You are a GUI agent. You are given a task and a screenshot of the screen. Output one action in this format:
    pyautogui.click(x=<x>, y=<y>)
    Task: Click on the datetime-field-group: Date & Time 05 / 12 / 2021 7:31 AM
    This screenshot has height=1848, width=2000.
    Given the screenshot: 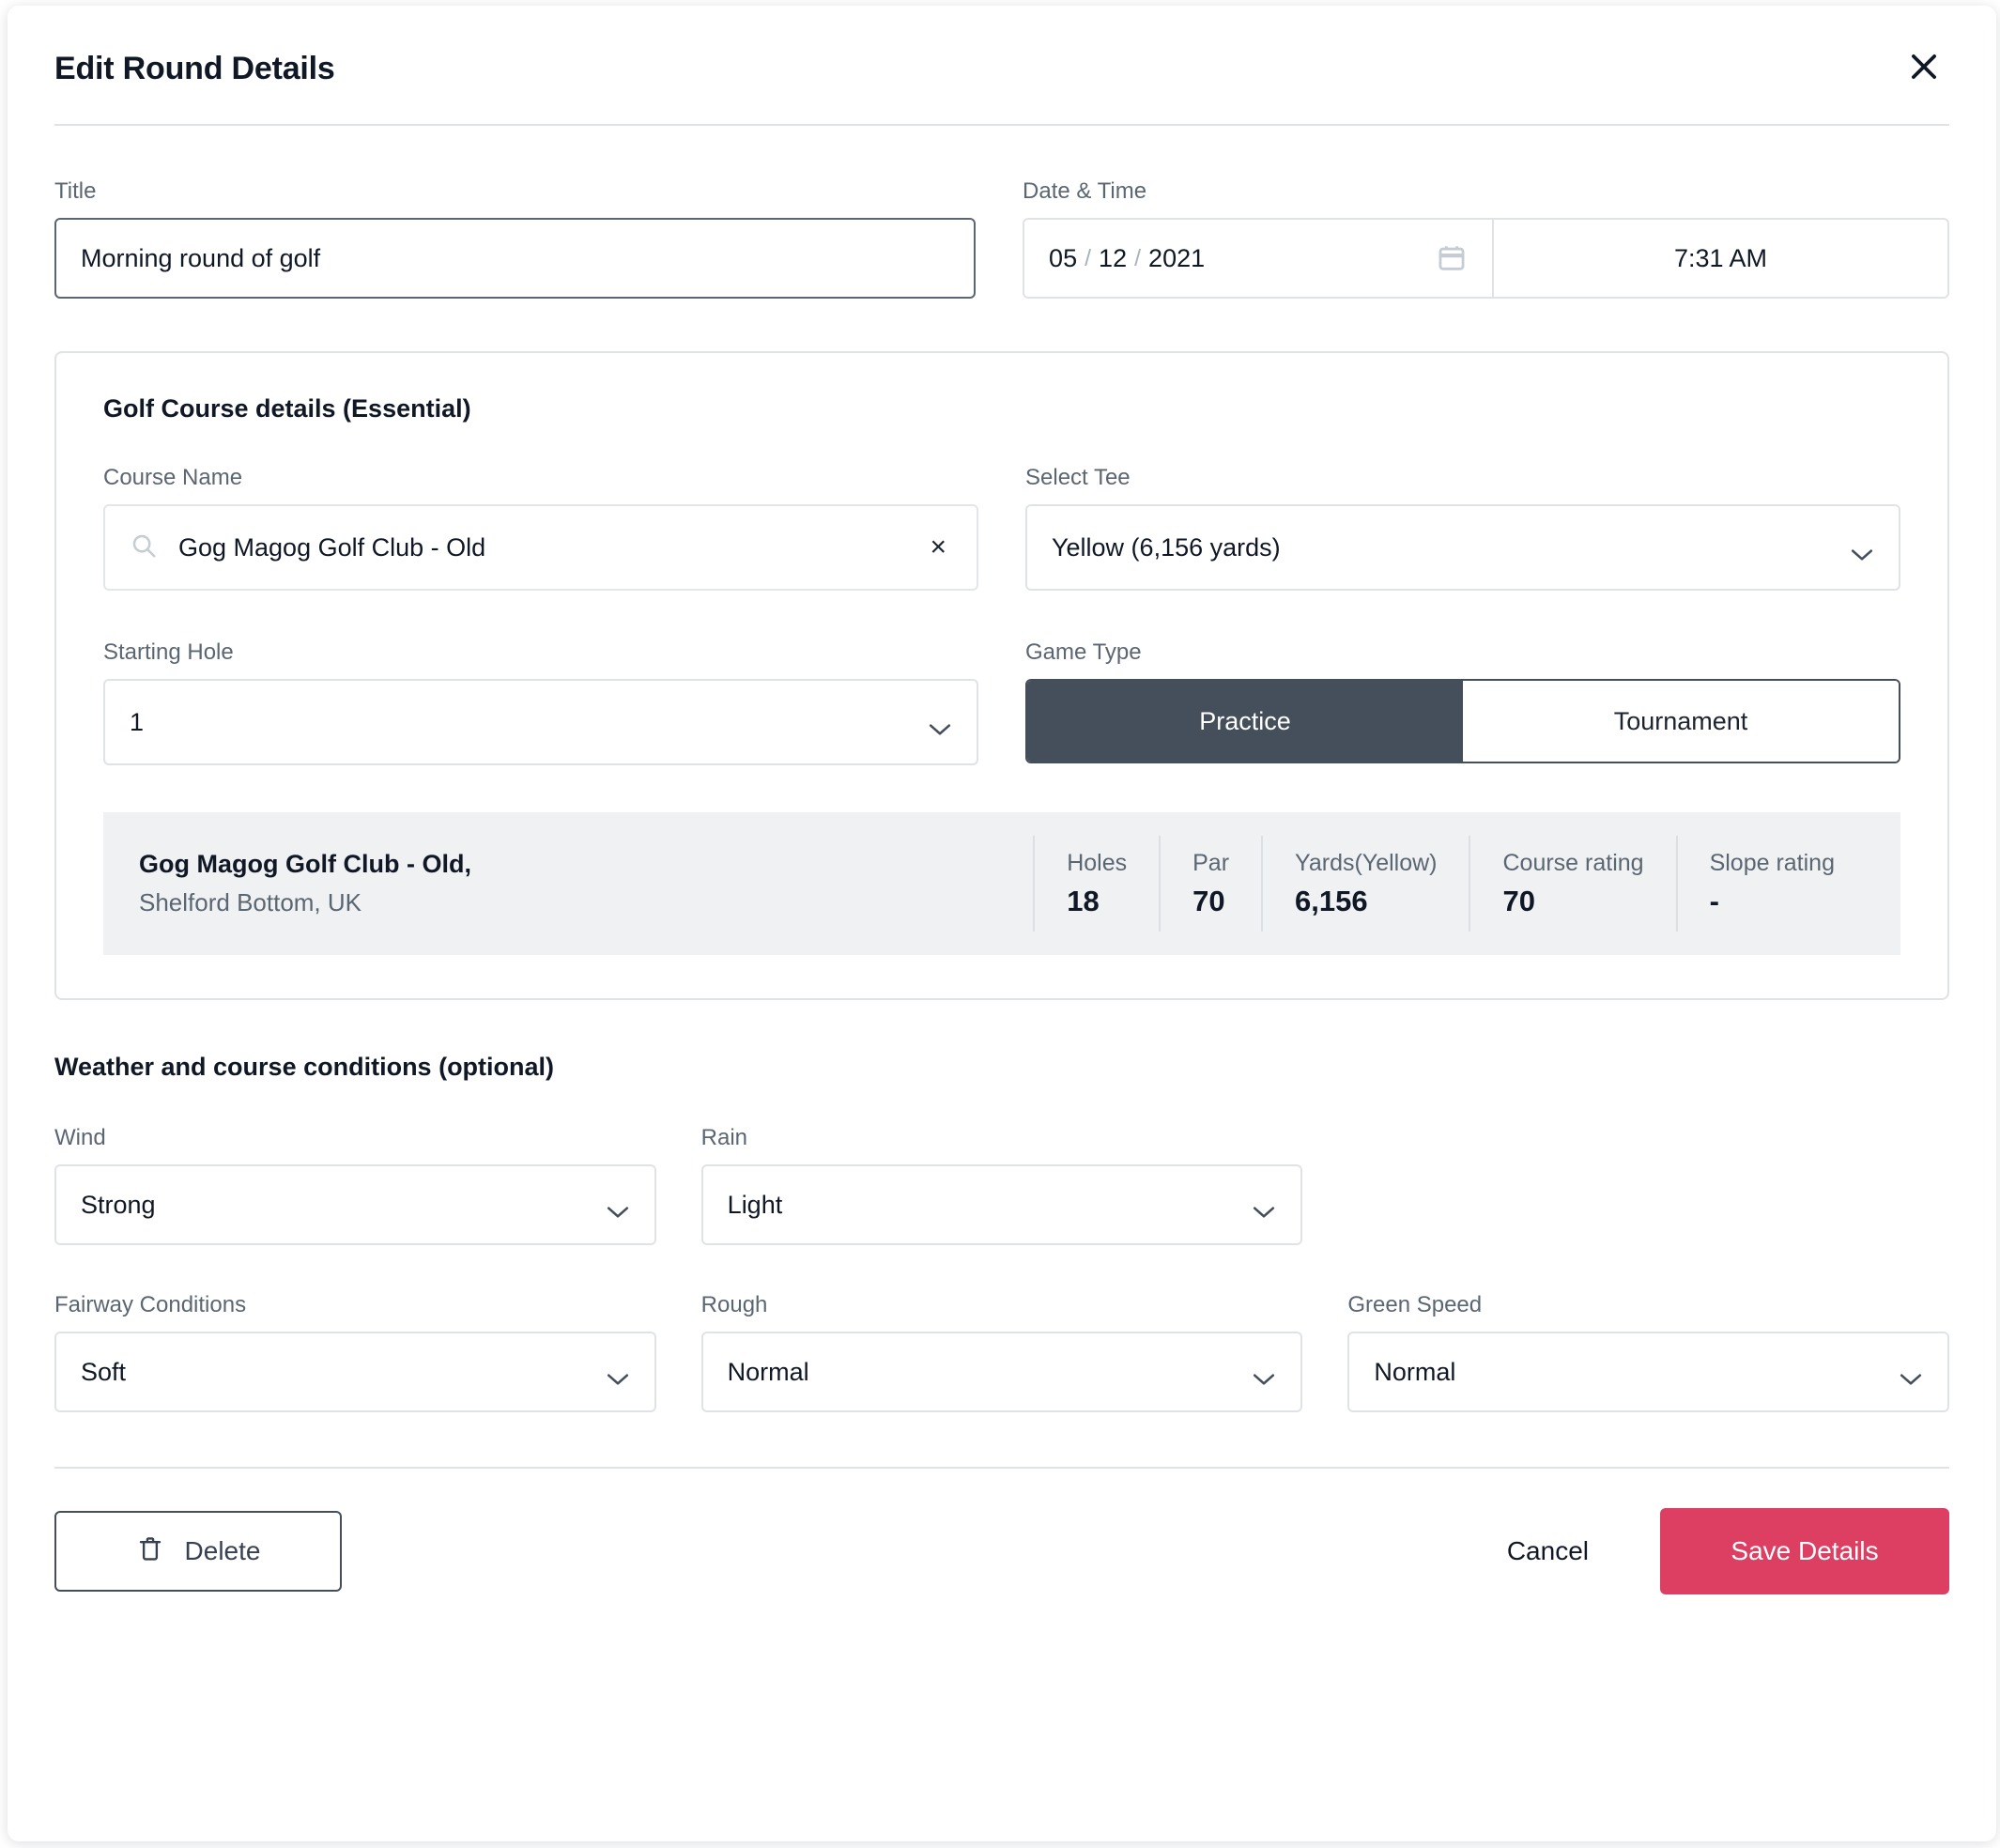 What is the action you would take?
    pyautogui.click(x=1486, y=238)
    